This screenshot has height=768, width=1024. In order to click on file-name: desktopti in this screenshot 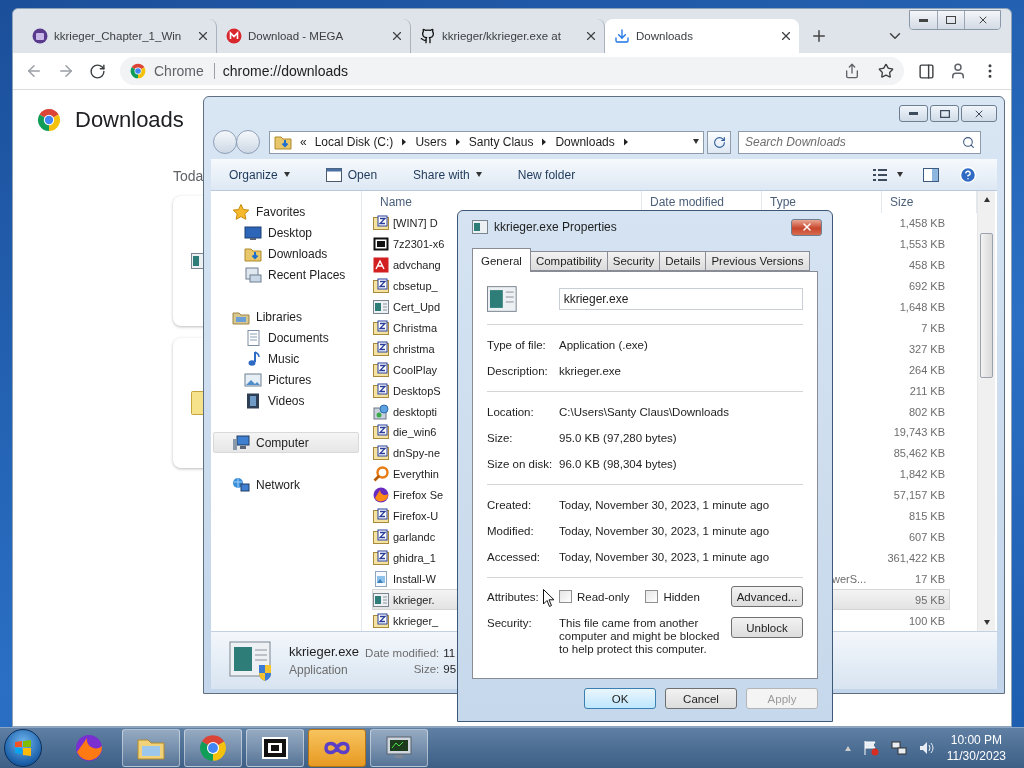, I will do `click(416, 411)`.